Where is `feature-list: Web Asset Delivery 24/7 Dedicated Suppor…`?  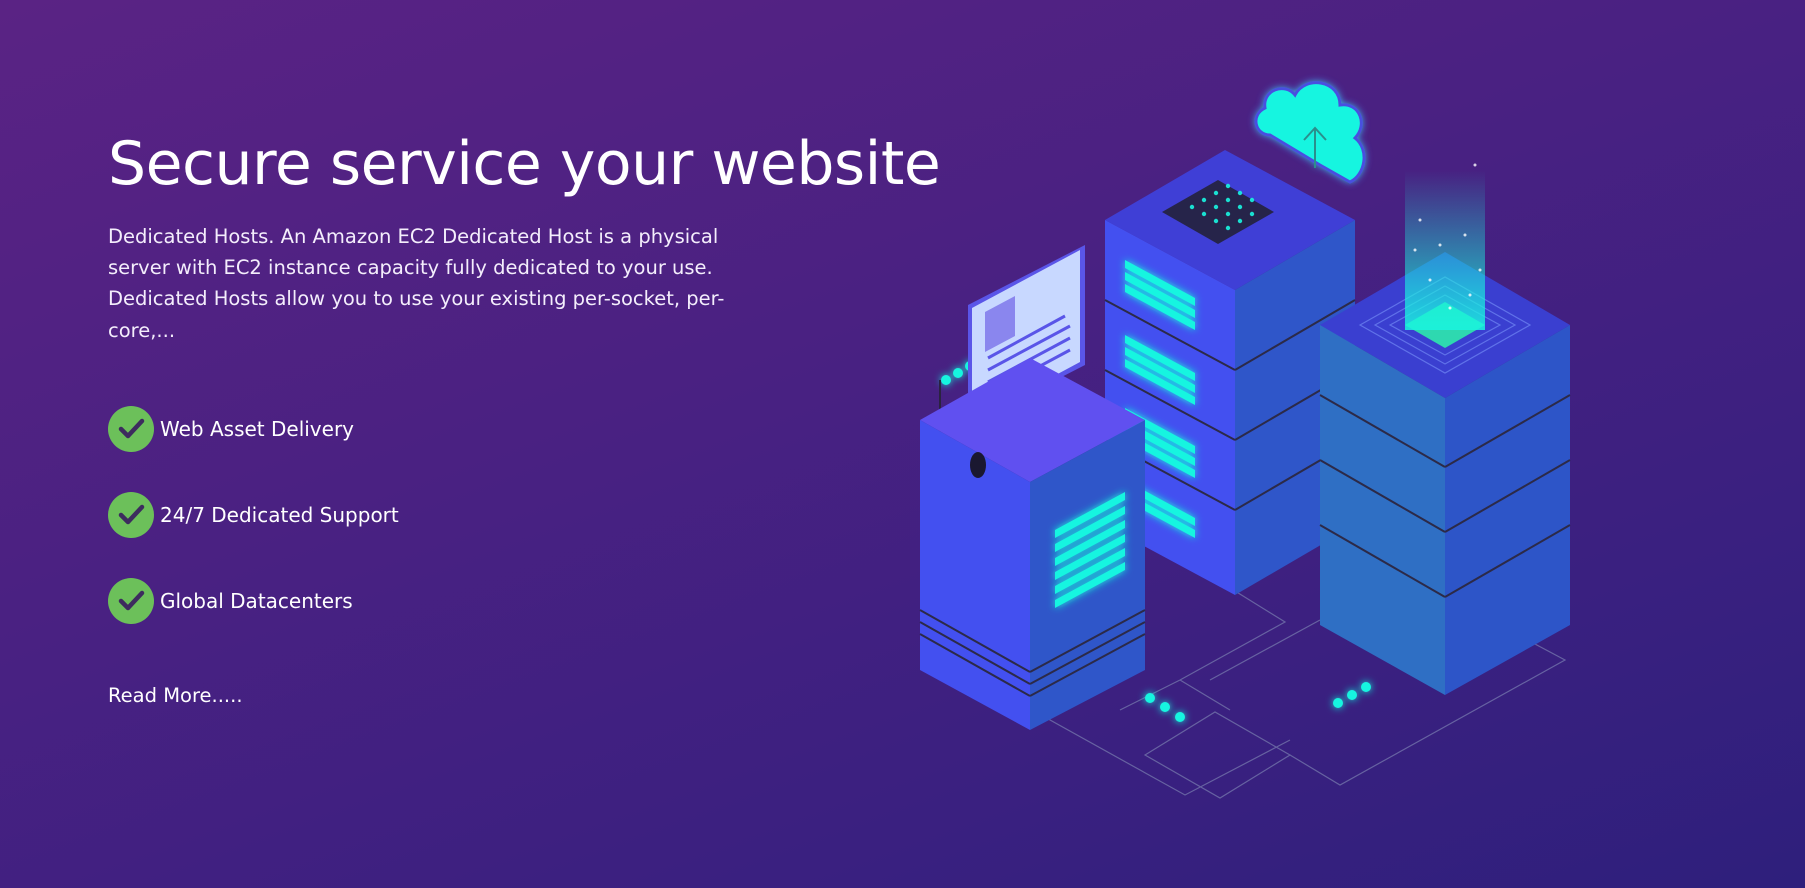 feature-list: Web Asset Delivery 24/7 Dedicated Suppor… is located at coordinates (498, 514).